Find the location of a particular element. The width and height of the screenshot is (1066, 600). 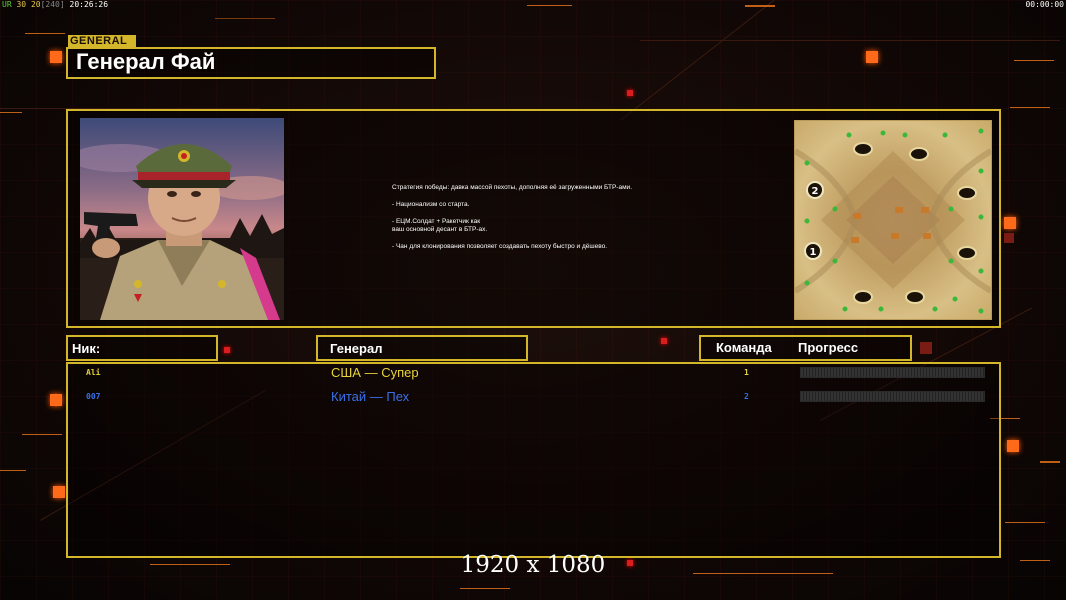

player-team: 2 is located at coordinates (746, 396).